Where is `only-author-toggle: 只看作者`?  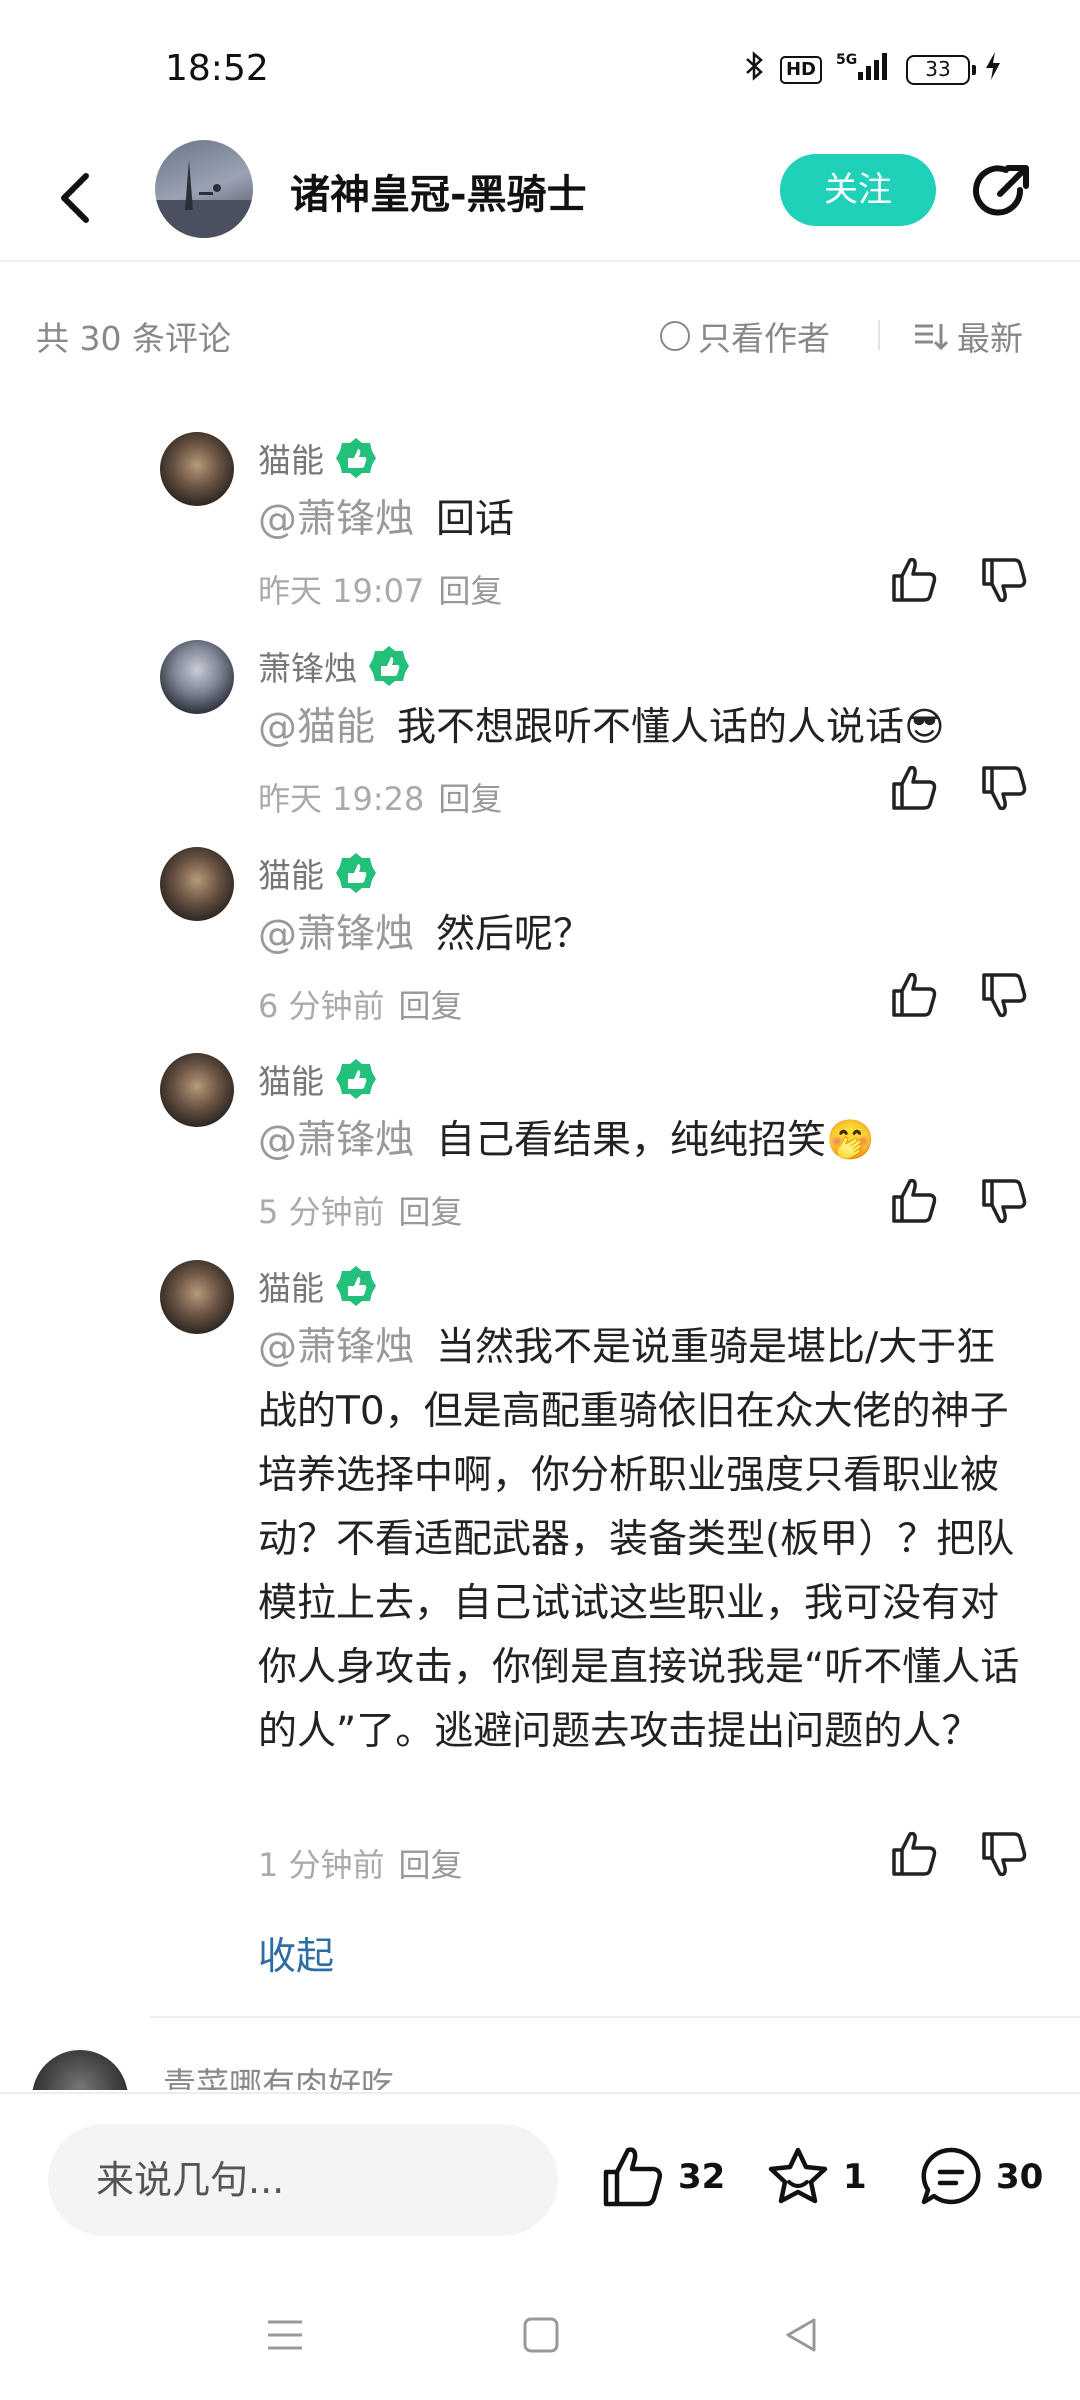 only-author-toggle: 只看作者 is located at coordinates (745, 336).